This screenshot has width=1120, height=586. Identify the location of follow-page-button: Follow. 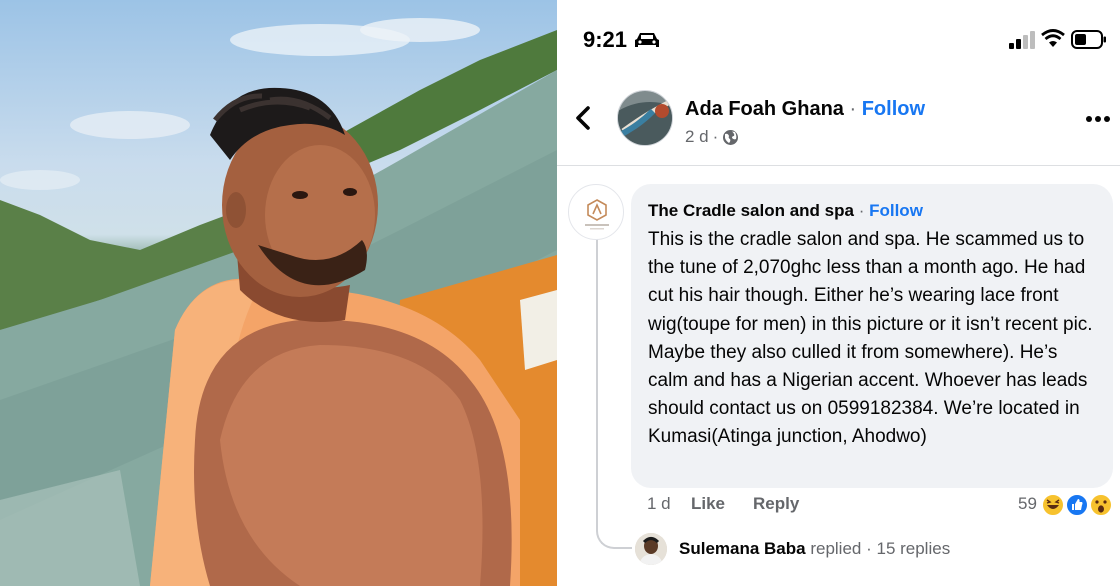
(893, 109).